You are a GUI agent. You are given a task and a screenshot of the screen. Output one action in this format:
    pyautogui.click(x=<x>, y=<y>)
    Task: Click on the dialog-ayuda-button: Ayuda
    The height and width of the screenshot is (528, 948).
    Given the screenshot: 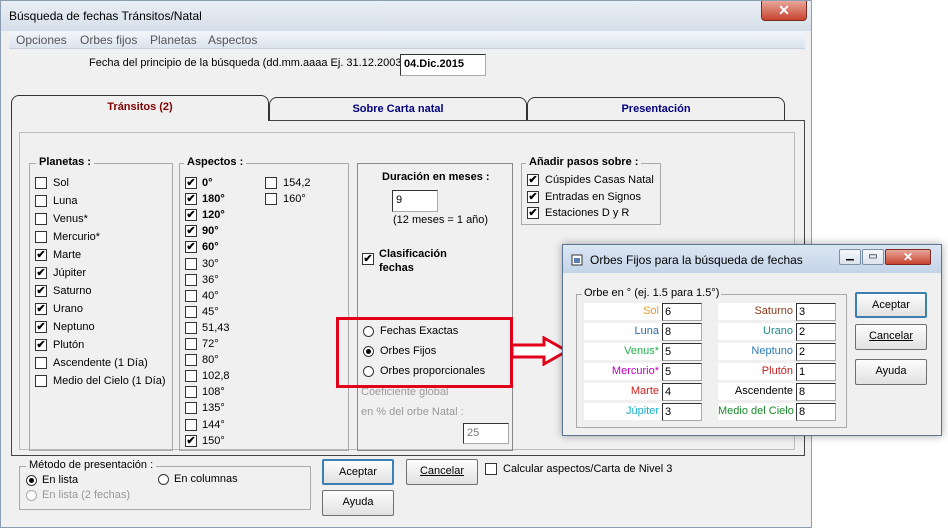 What is the action you would take?
    pyautogui.click(x=891, y=372)
    